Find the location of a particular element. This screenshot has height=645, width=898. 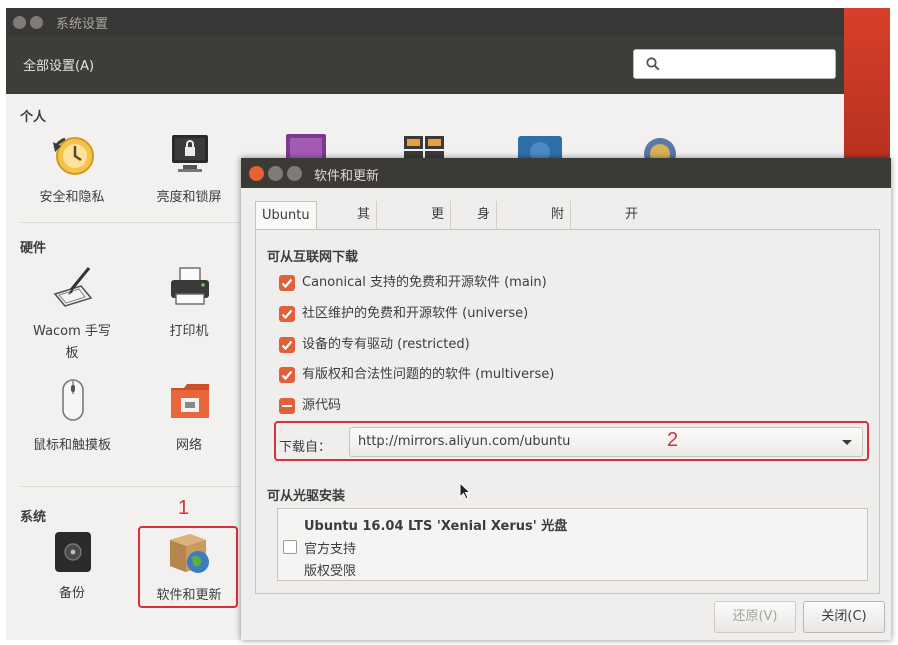

internet-group-title: 可从互联网下载 is located at coordinates (313, 257).